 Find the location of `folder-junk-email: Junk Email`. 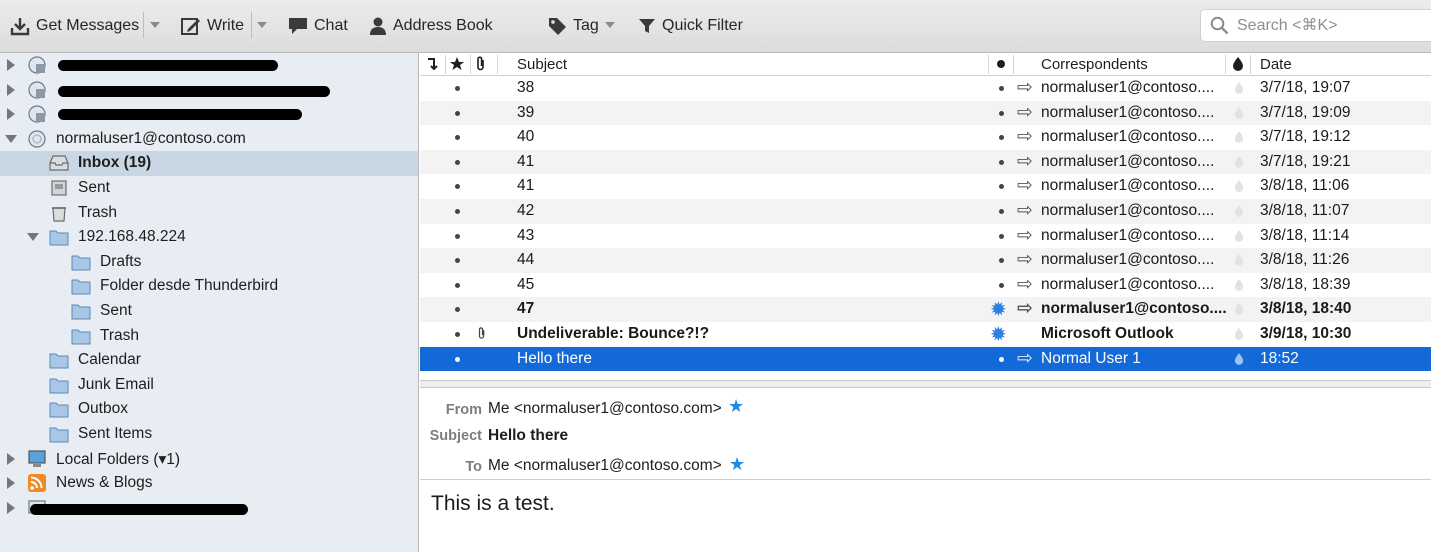

folder-junk-email: Junk Email is located at coordinates (209, 385).